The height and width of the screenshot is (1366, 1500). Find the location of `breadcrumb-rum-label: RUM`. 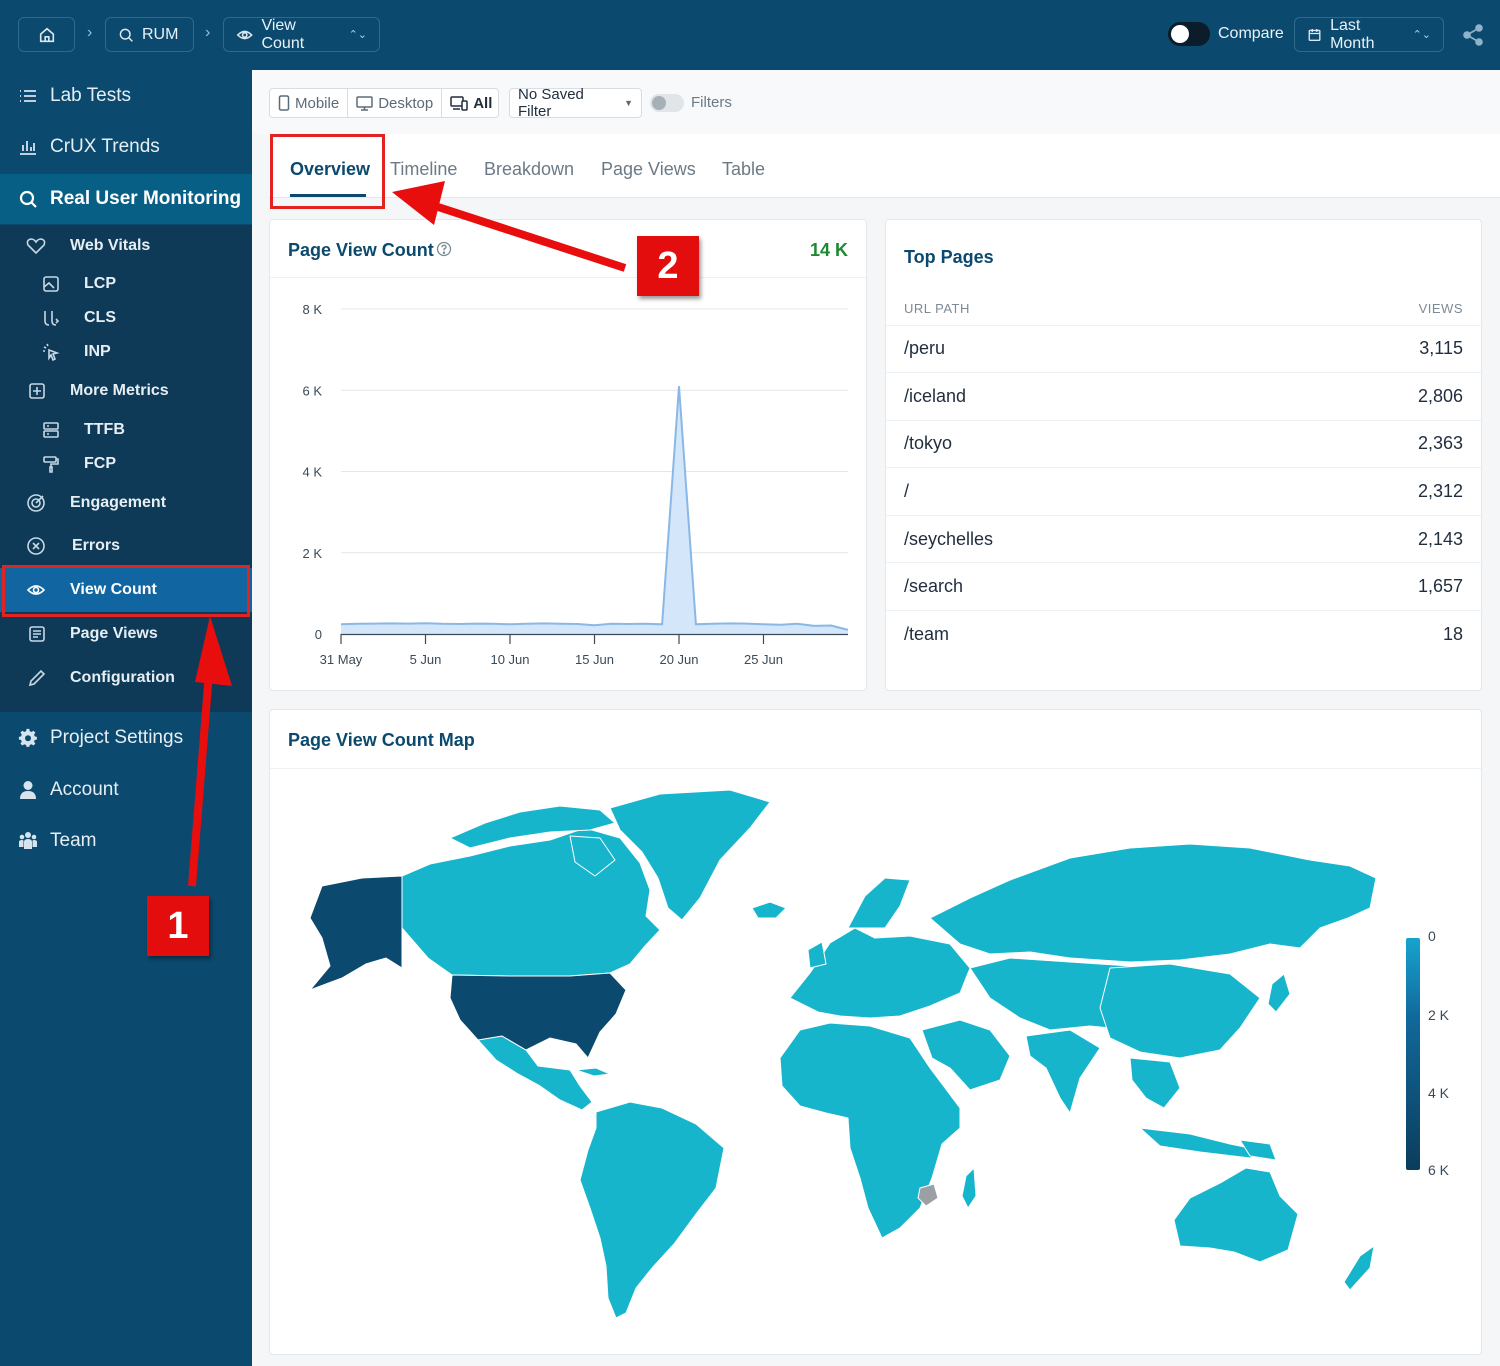

breadcrumb-rum-label: RUM is located at coordinates (160, 34).